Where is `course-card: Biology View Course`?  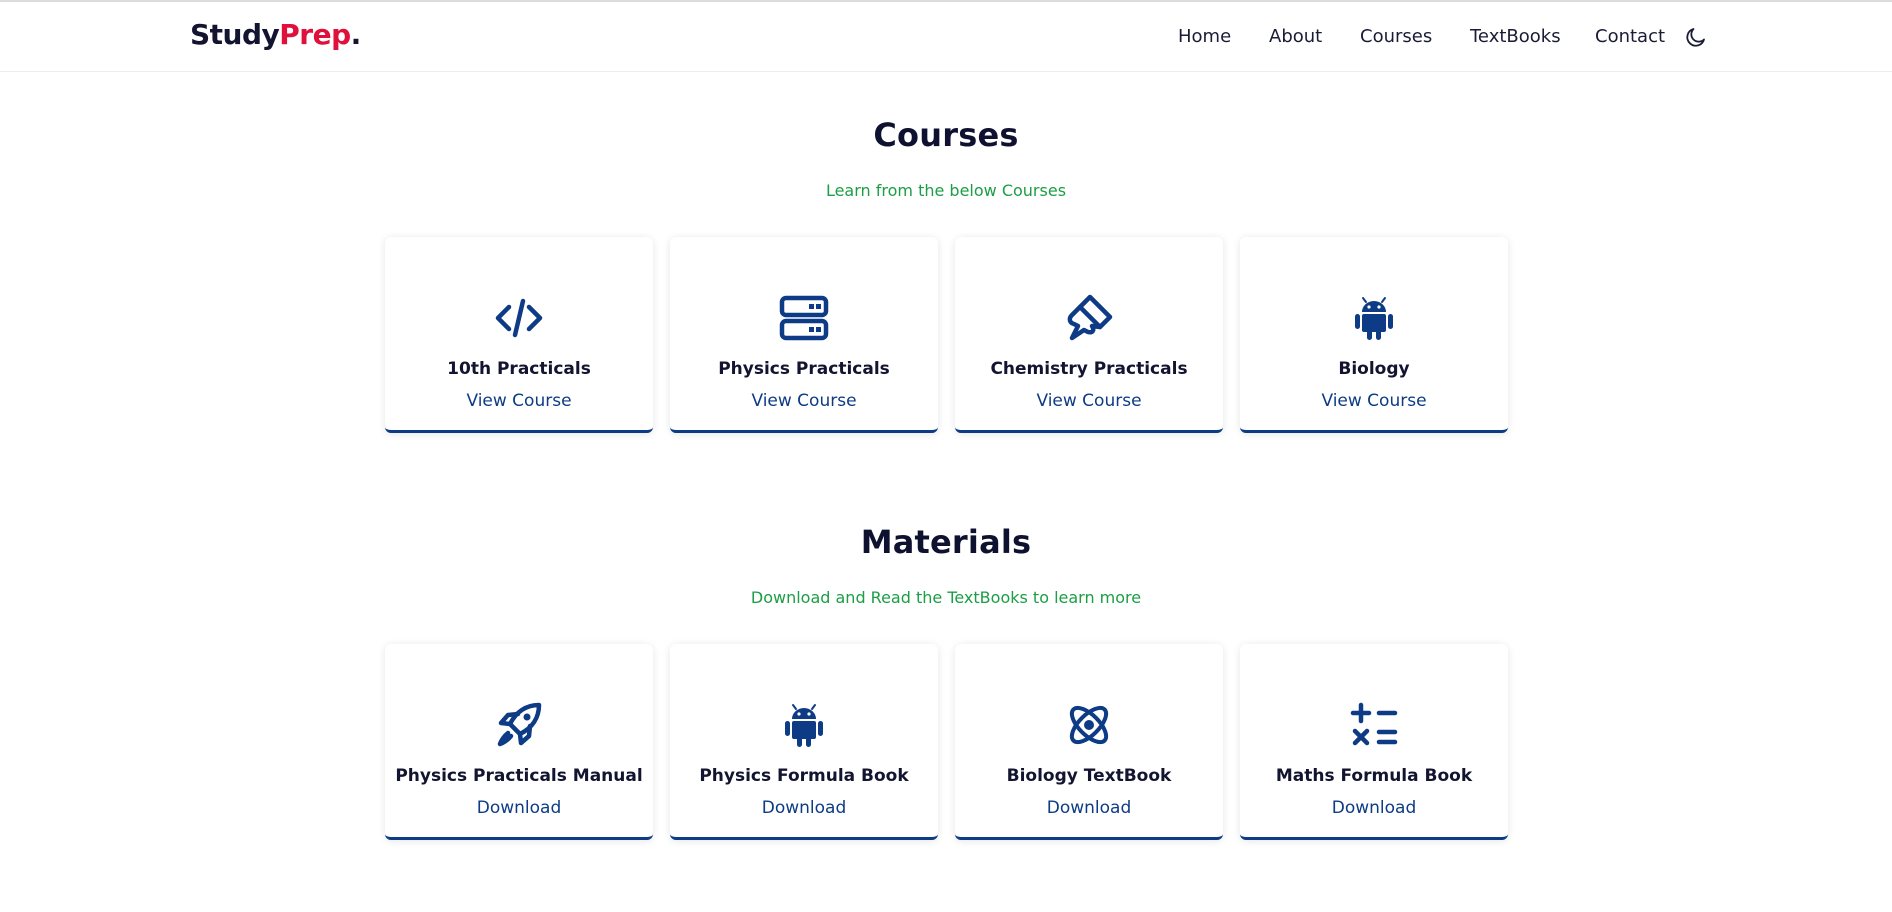 course-card: Biology View Course is located at coordinates (1374, 335).